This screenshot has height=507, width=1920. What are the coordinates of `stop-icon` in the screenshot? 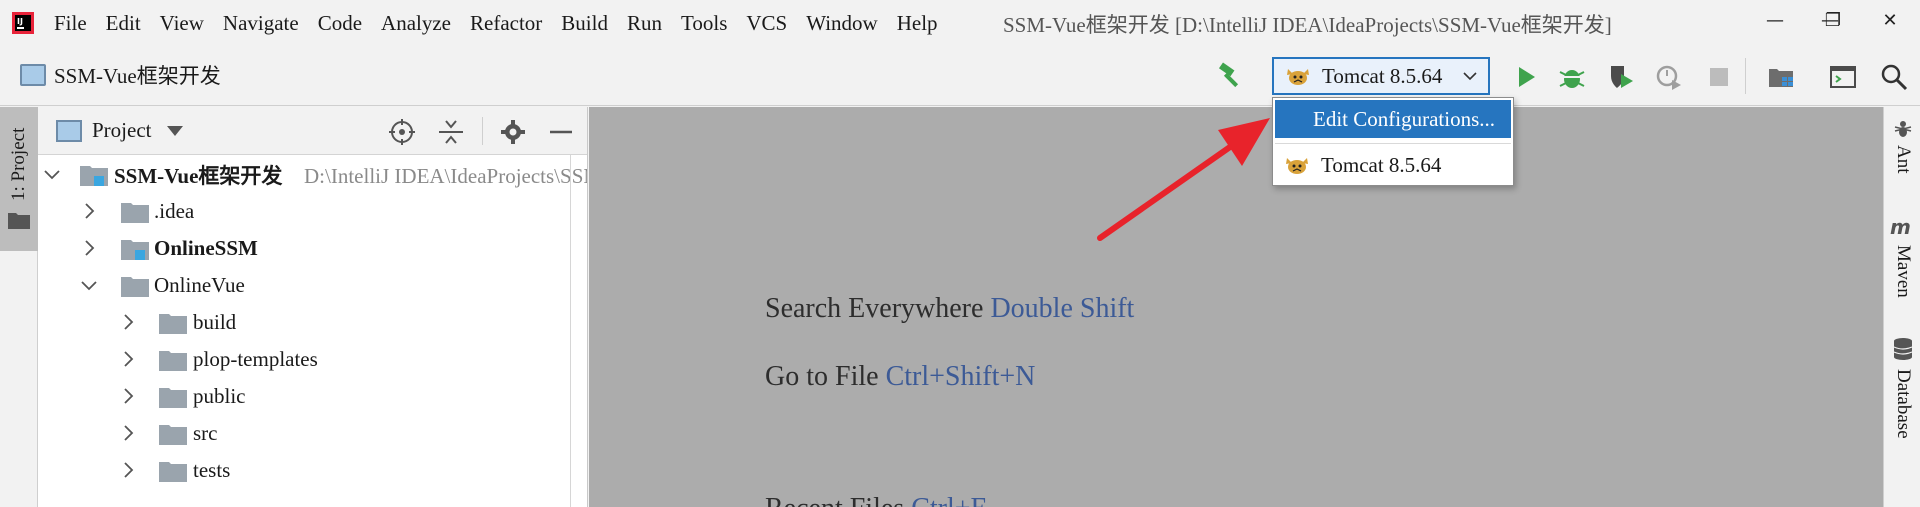 It's located at (1719, 77).